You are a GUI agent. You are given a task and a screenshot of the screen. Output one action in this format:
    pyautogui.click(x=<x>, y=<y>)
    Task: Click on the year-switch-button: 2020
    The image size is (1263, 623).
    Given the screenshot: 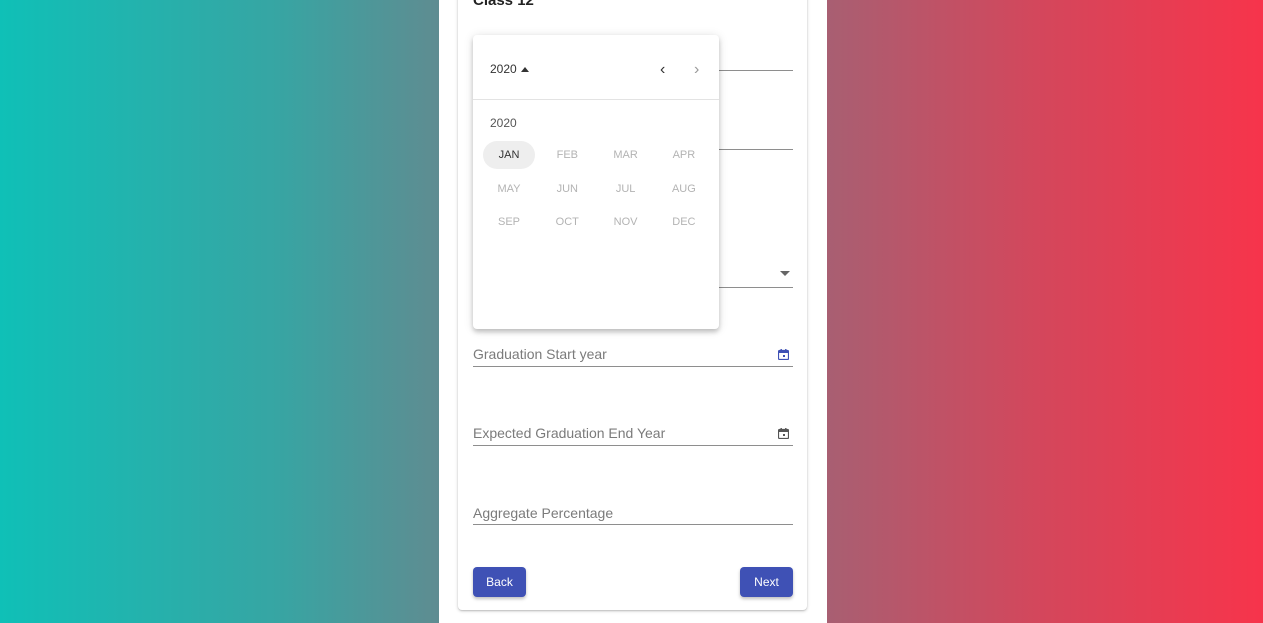 What is the action you would take?
    pyautogui.click(x=509, y=69)
    